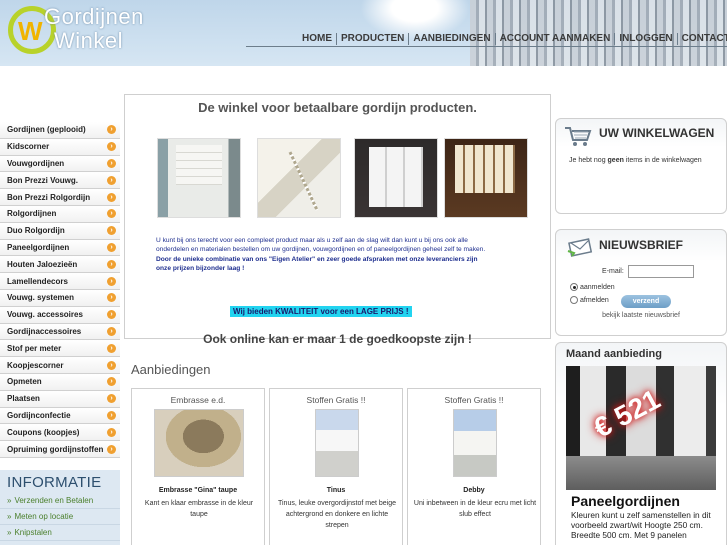 This screenshot has height=545, width=727. Describe the element at coordinates (646, 39) in the screenshot. I see `nav-inloggen: INLOGGEN` at that location.